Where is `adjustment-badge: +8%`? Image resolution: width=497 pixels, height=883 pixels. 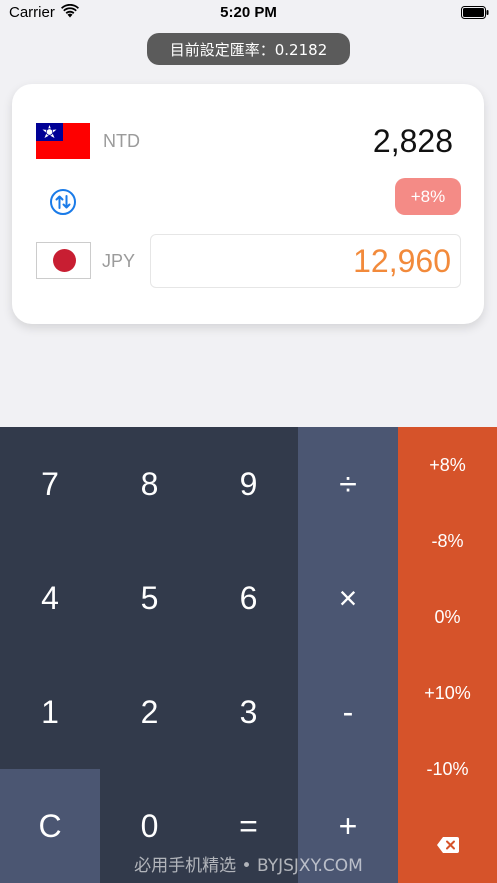
adjustment-badge: +8% is located at coordinates (428, 196).